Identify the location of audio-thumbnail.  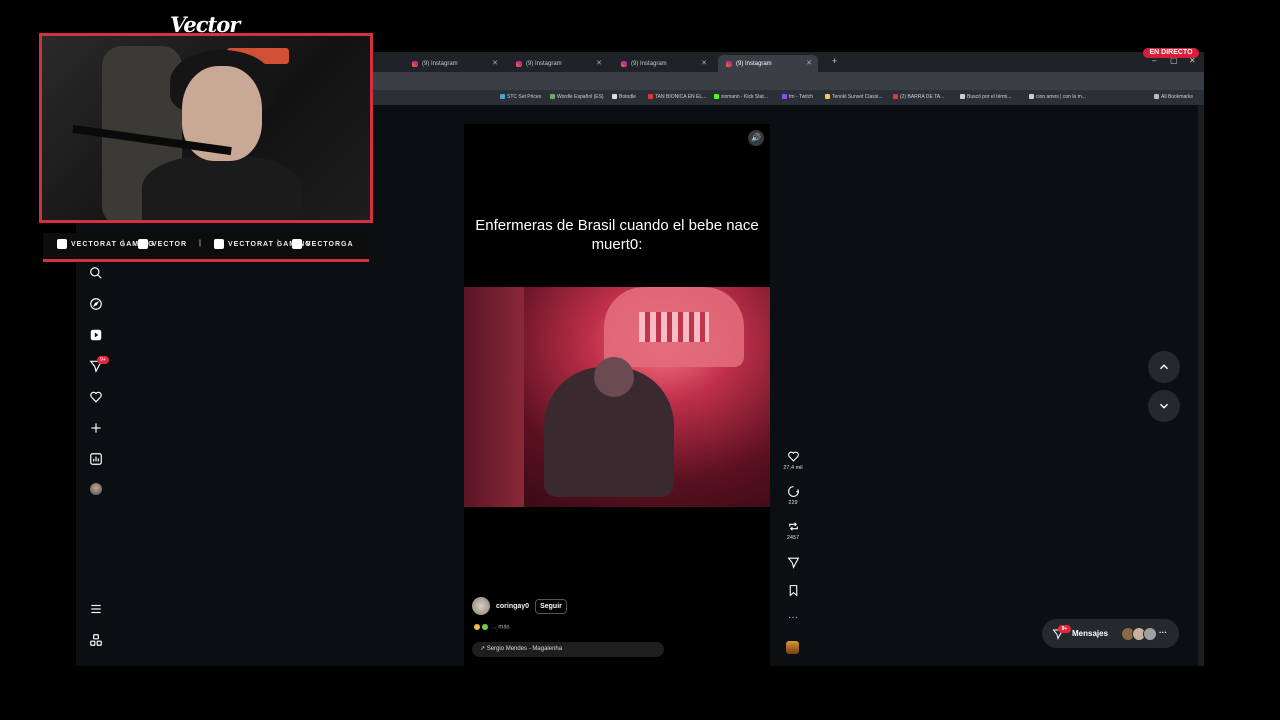
(792, 647).